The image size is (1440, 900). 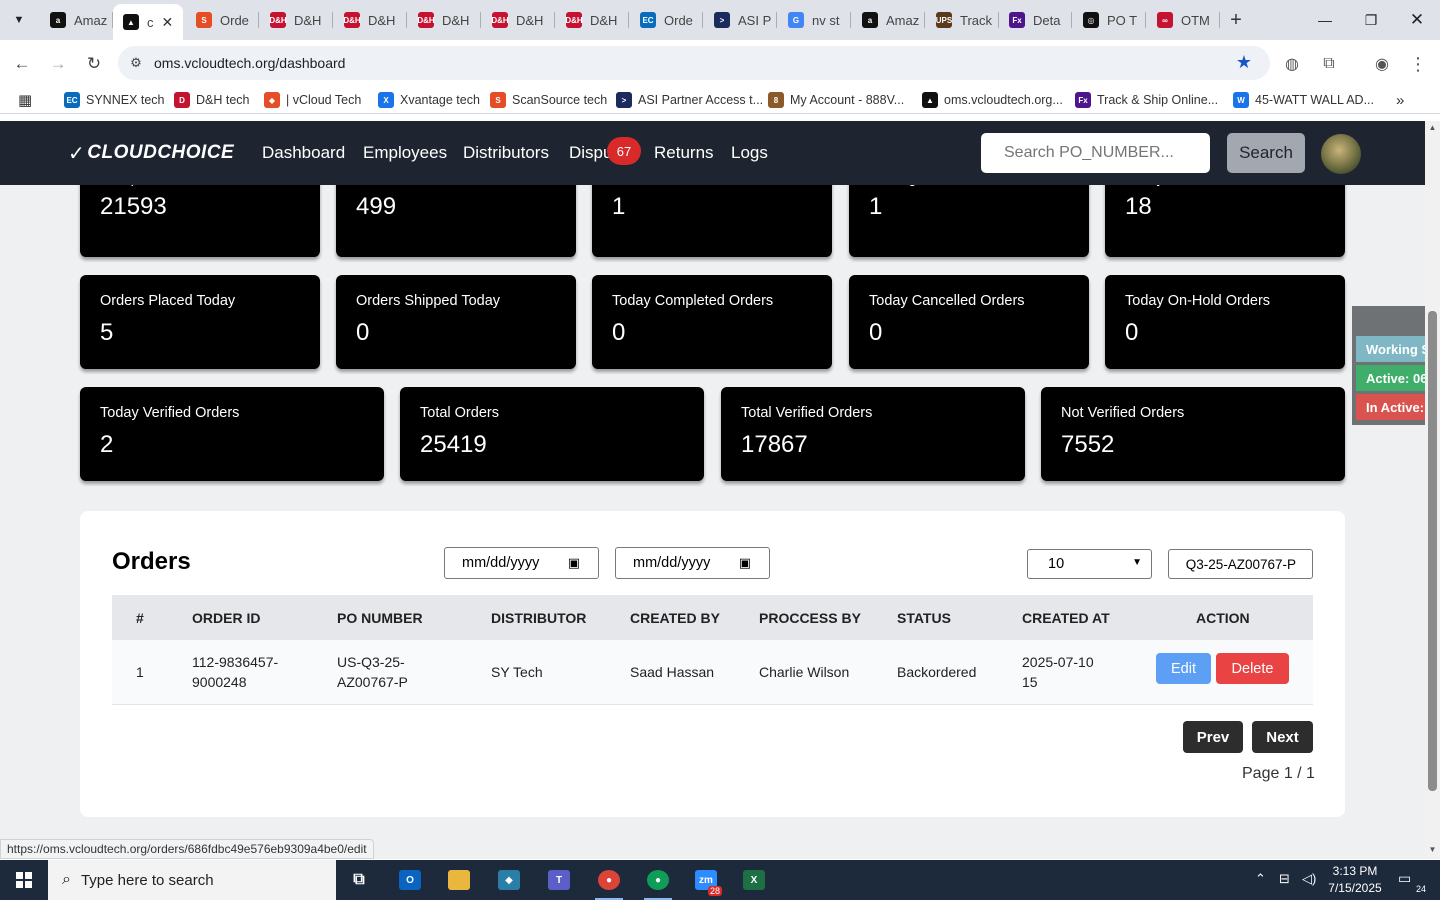 What do you see at coordinates (666, 20) in the screenshot?
I see `browser-tab: EC Orde` at bounding box center [666, 20].